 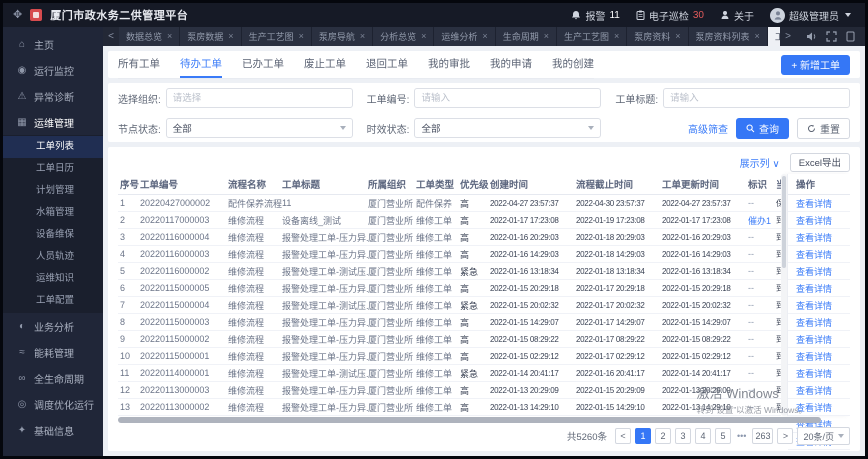 I want to click on tabs-scroll-right: >, so click(x=788, y=36).